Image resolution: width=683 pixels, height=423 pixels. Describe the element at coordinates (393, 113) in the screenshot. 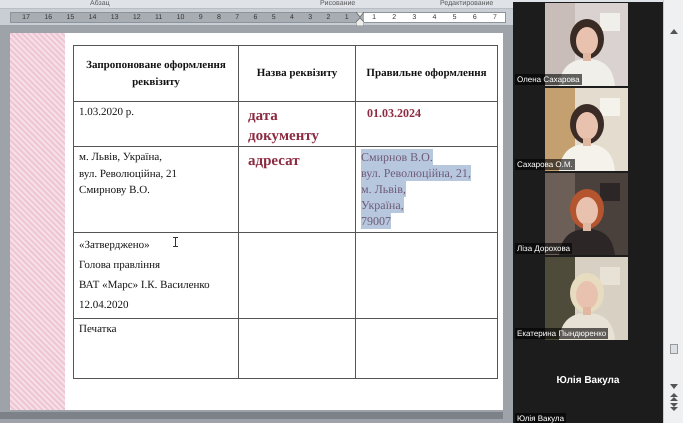

I see `answer-text: 01.03.2024` at that location.